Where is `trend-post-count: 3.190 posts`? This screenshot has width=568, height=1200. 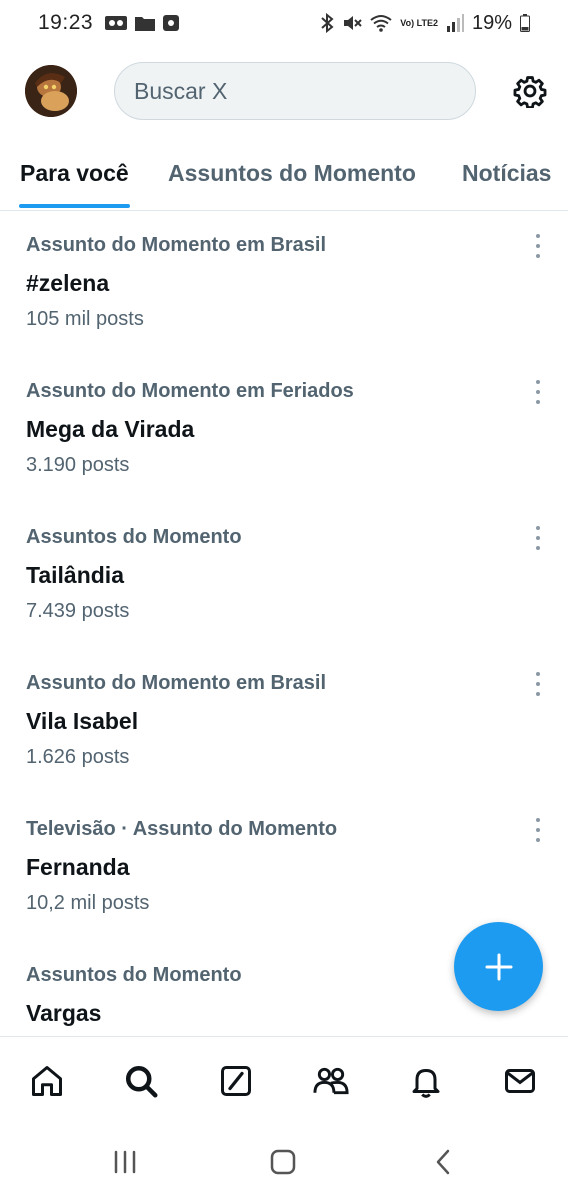
trend-post-count: 3.190 posts is located at coordinates (78, 465).